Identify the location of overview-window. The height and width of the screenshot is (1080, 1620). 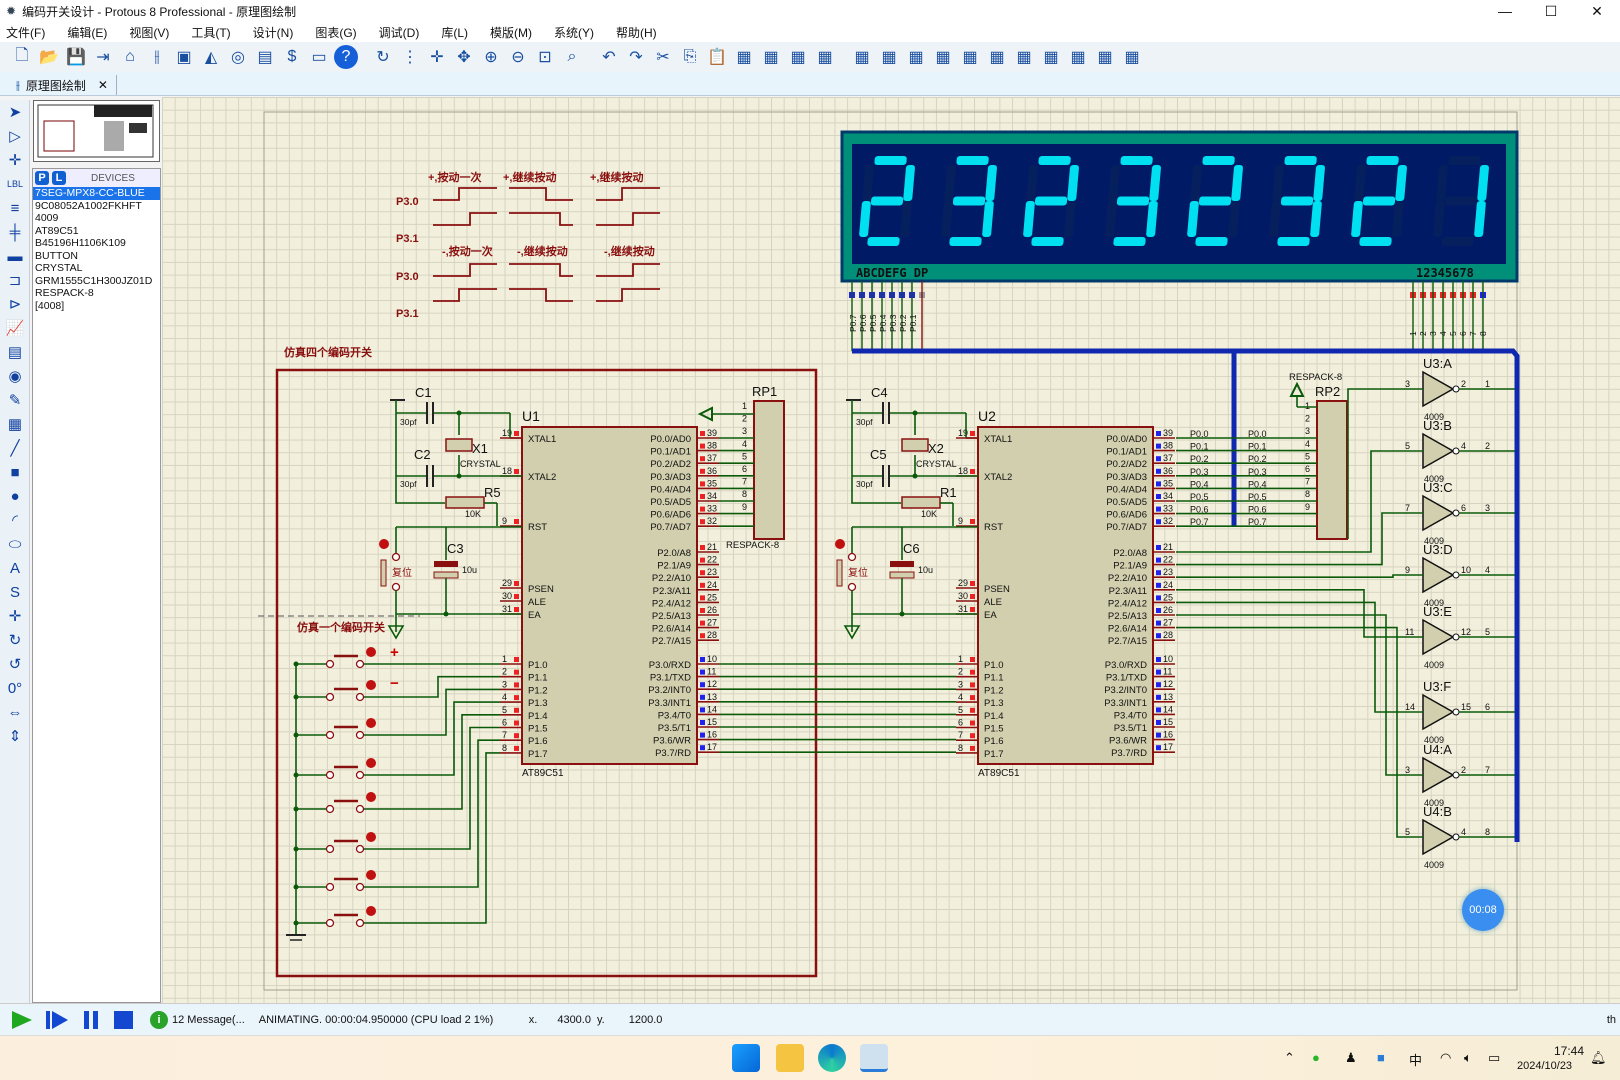
(96, 131).